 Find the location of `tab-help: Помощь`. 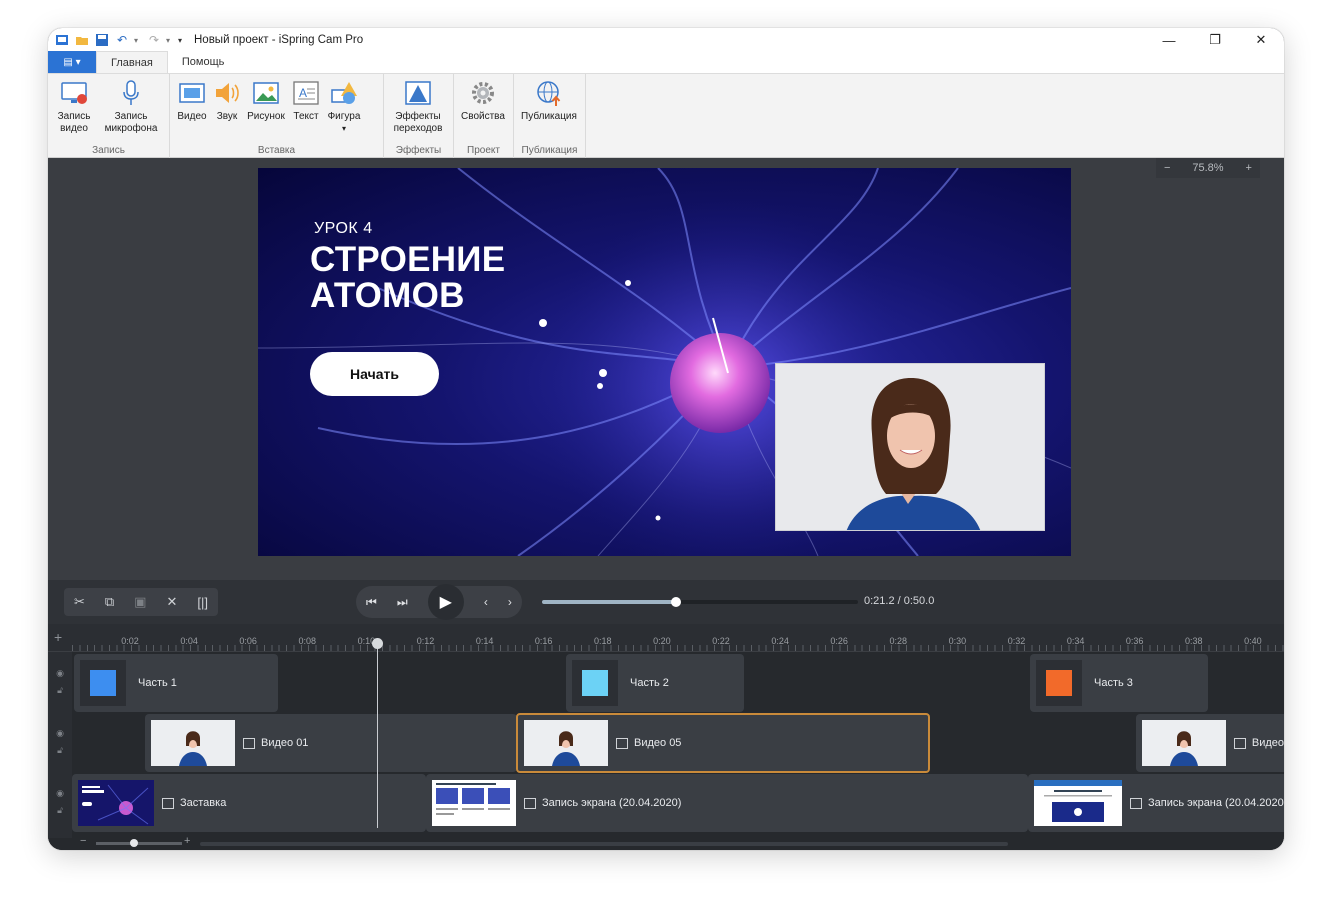

tab-help: Помощь is located at coordinates (203, 62).